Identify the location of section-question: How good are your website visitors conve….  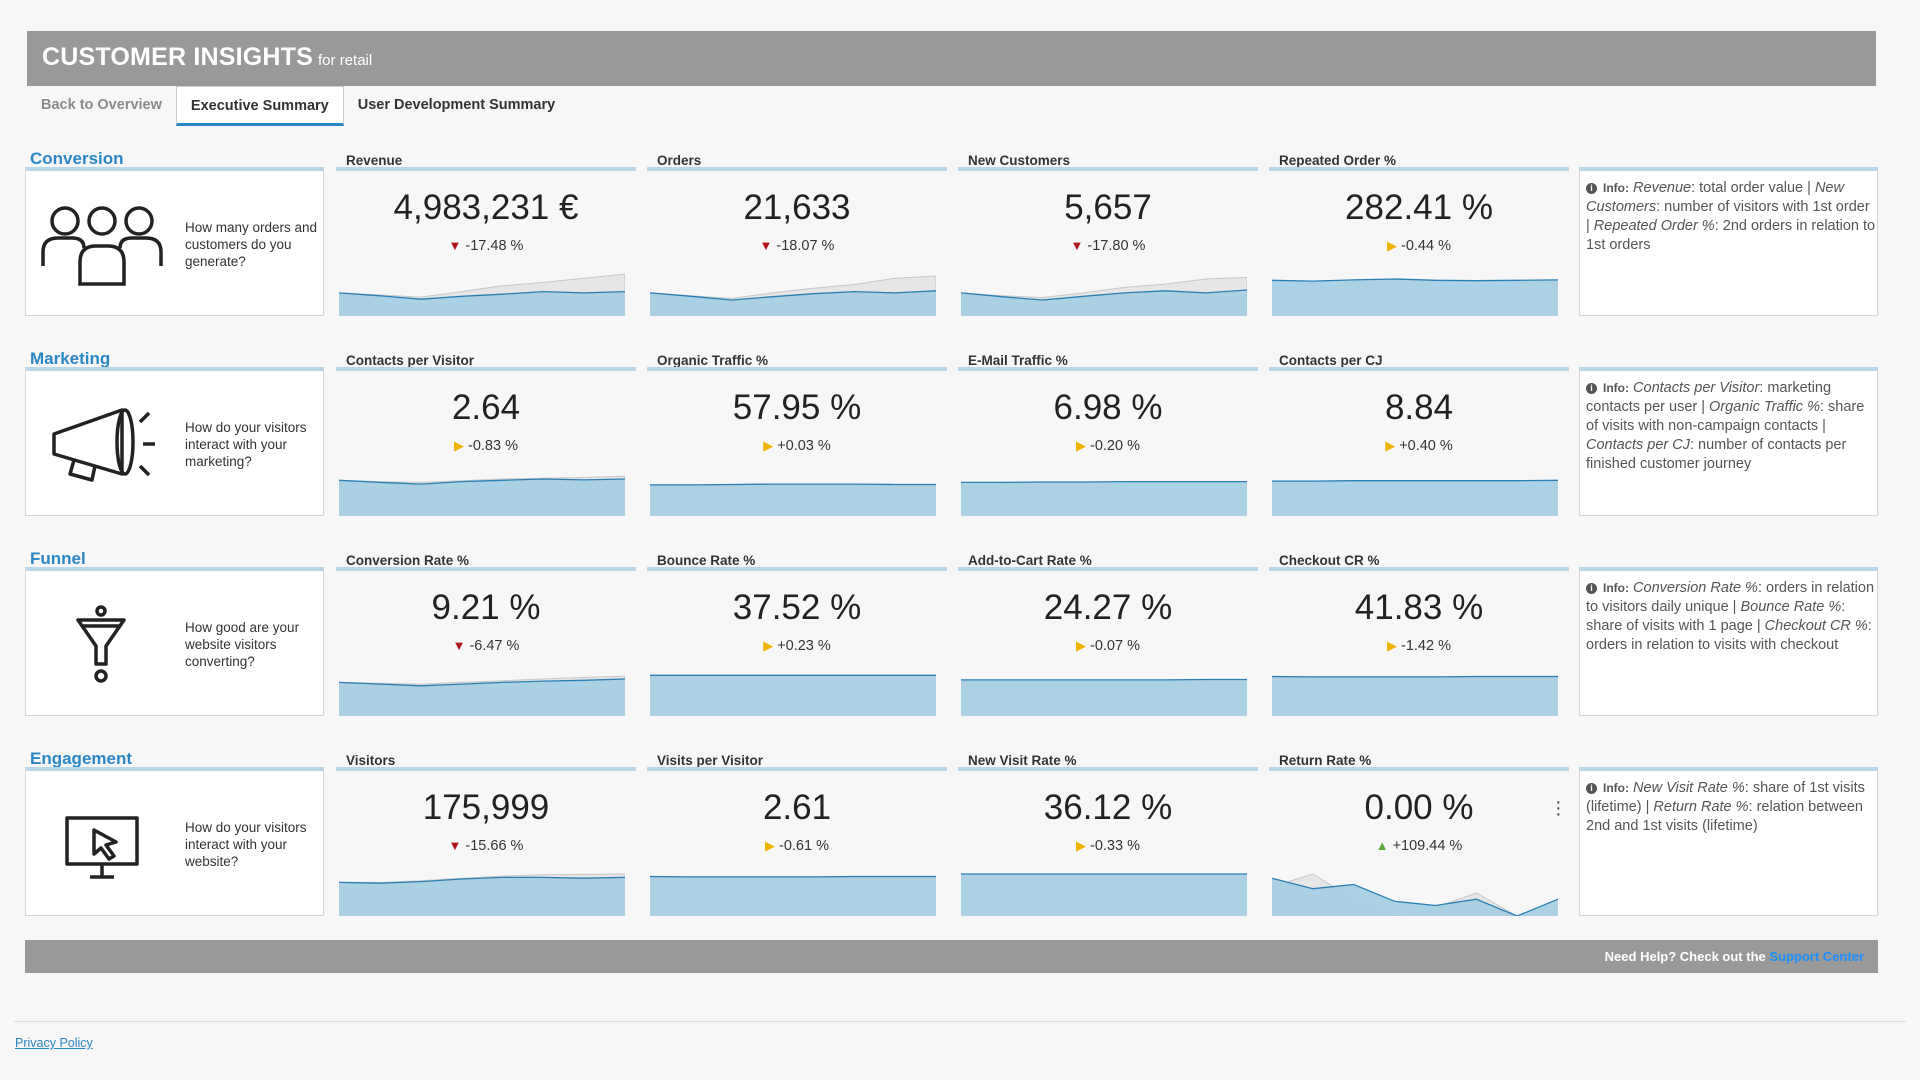
(242, 644).